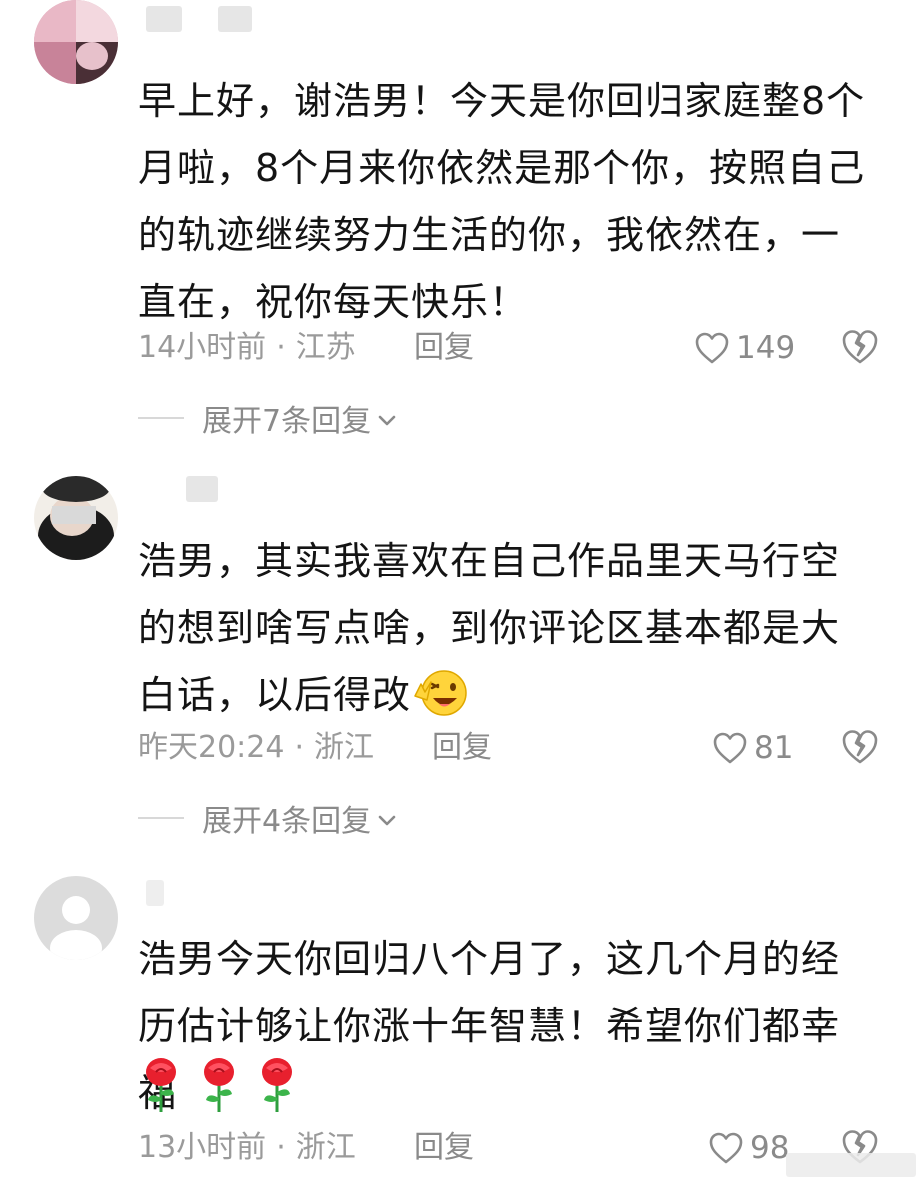 The height and width of the screenshot is (1193, 922). I want to click on expand-label: 展开4条回复, so click(287, 821).